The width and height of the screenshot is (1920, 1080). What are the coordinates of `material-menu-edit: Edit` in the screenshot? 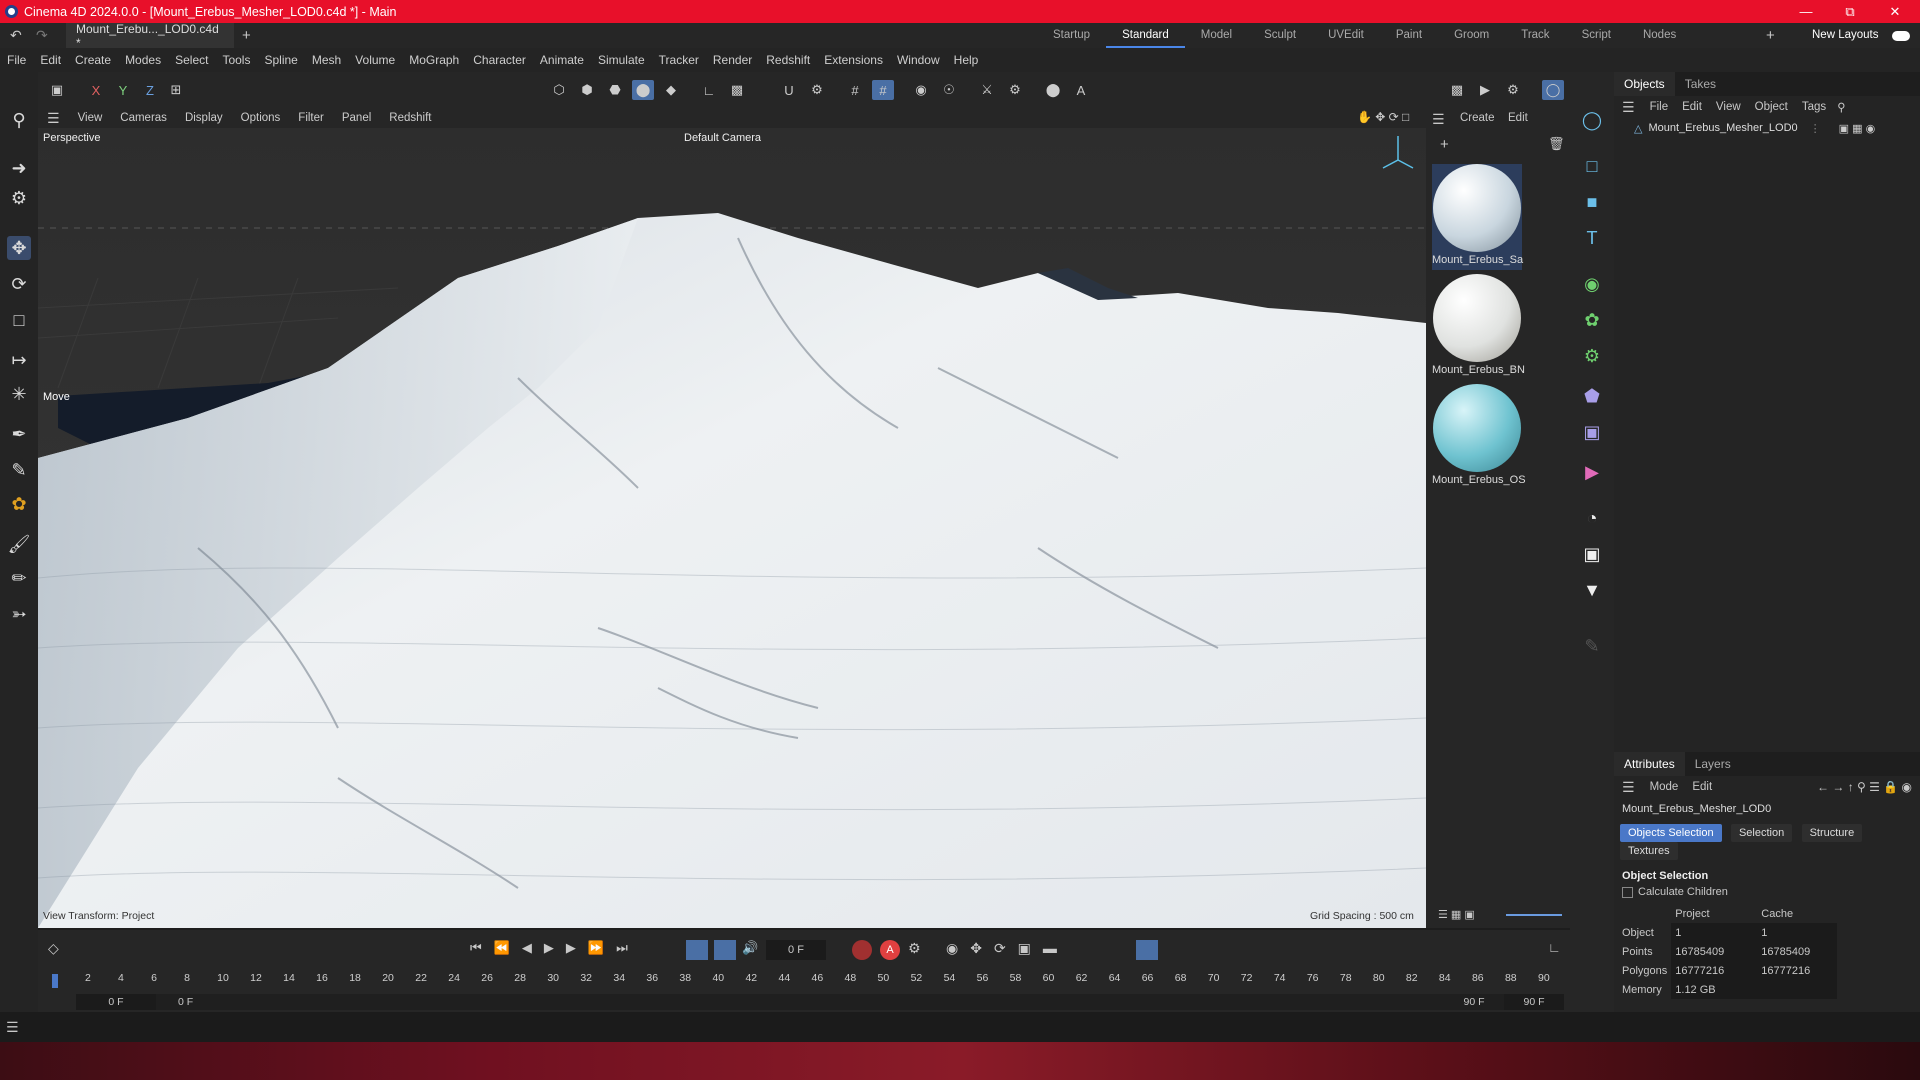 It's located at (1518, 118).